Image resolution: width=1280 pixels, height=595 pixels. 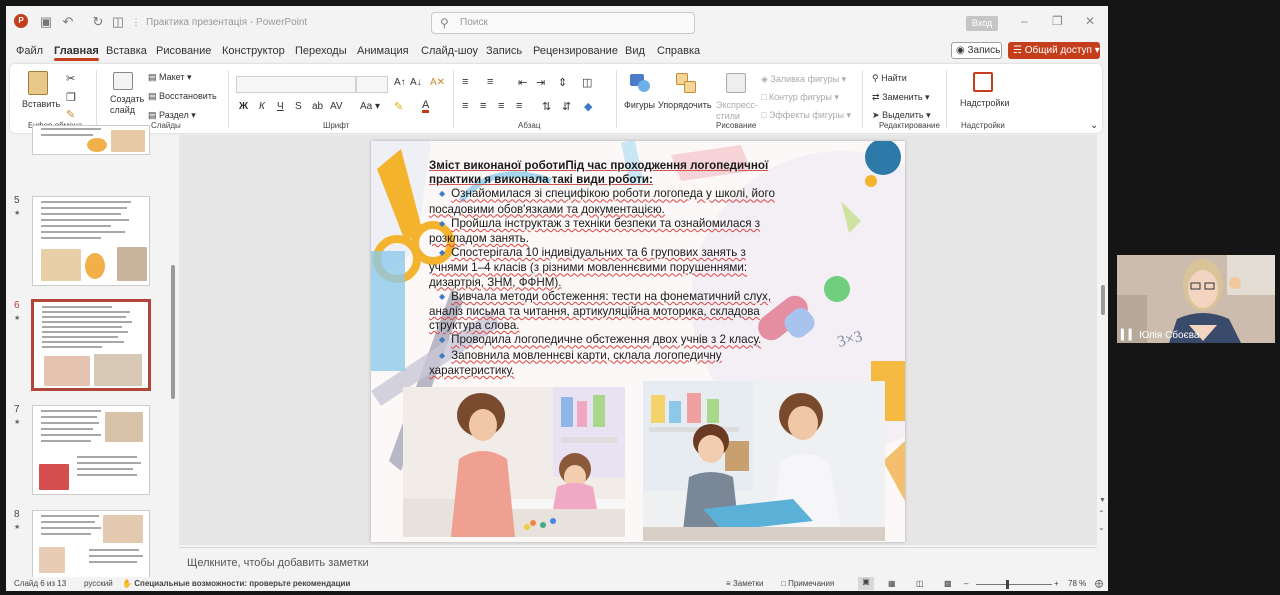 I want to click on save-icon: ▣, so click(x=46, y=22).